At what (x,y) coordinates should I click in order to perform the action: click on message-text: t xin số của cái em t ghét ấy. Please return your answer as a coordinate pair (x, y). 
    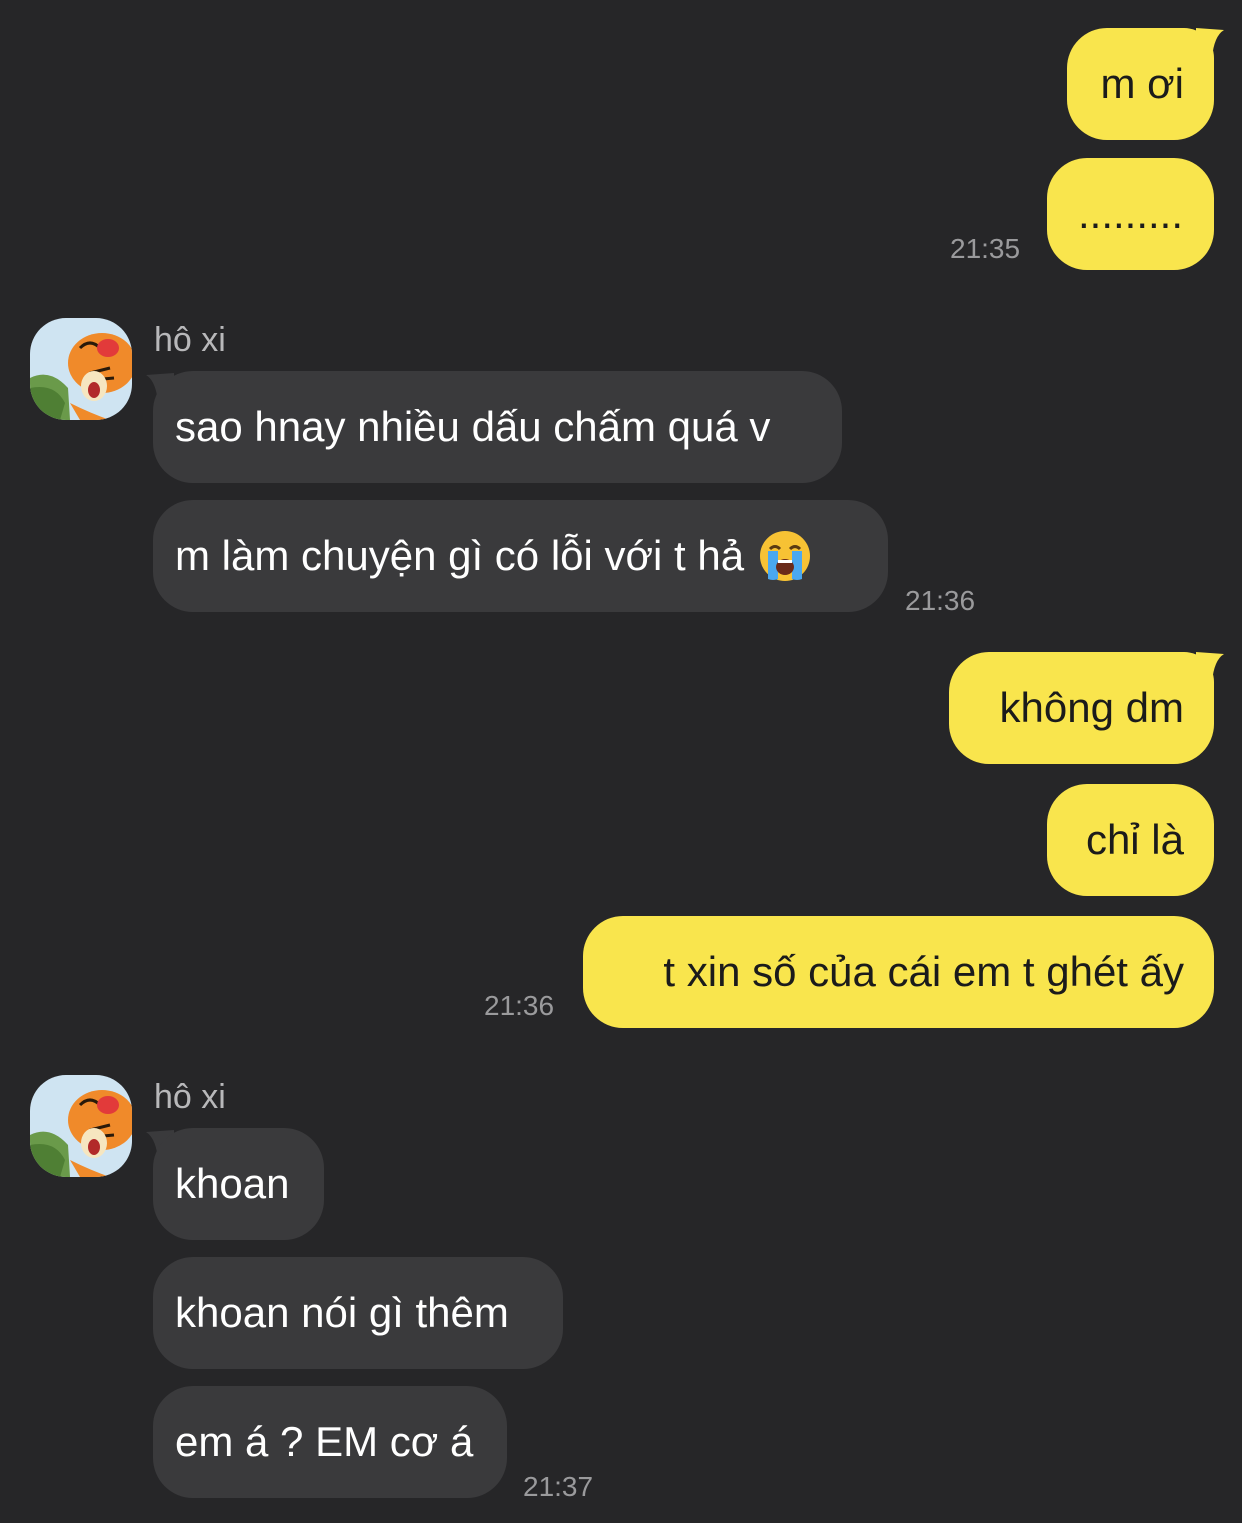
    Looking at the image, I should click on (923, 971).